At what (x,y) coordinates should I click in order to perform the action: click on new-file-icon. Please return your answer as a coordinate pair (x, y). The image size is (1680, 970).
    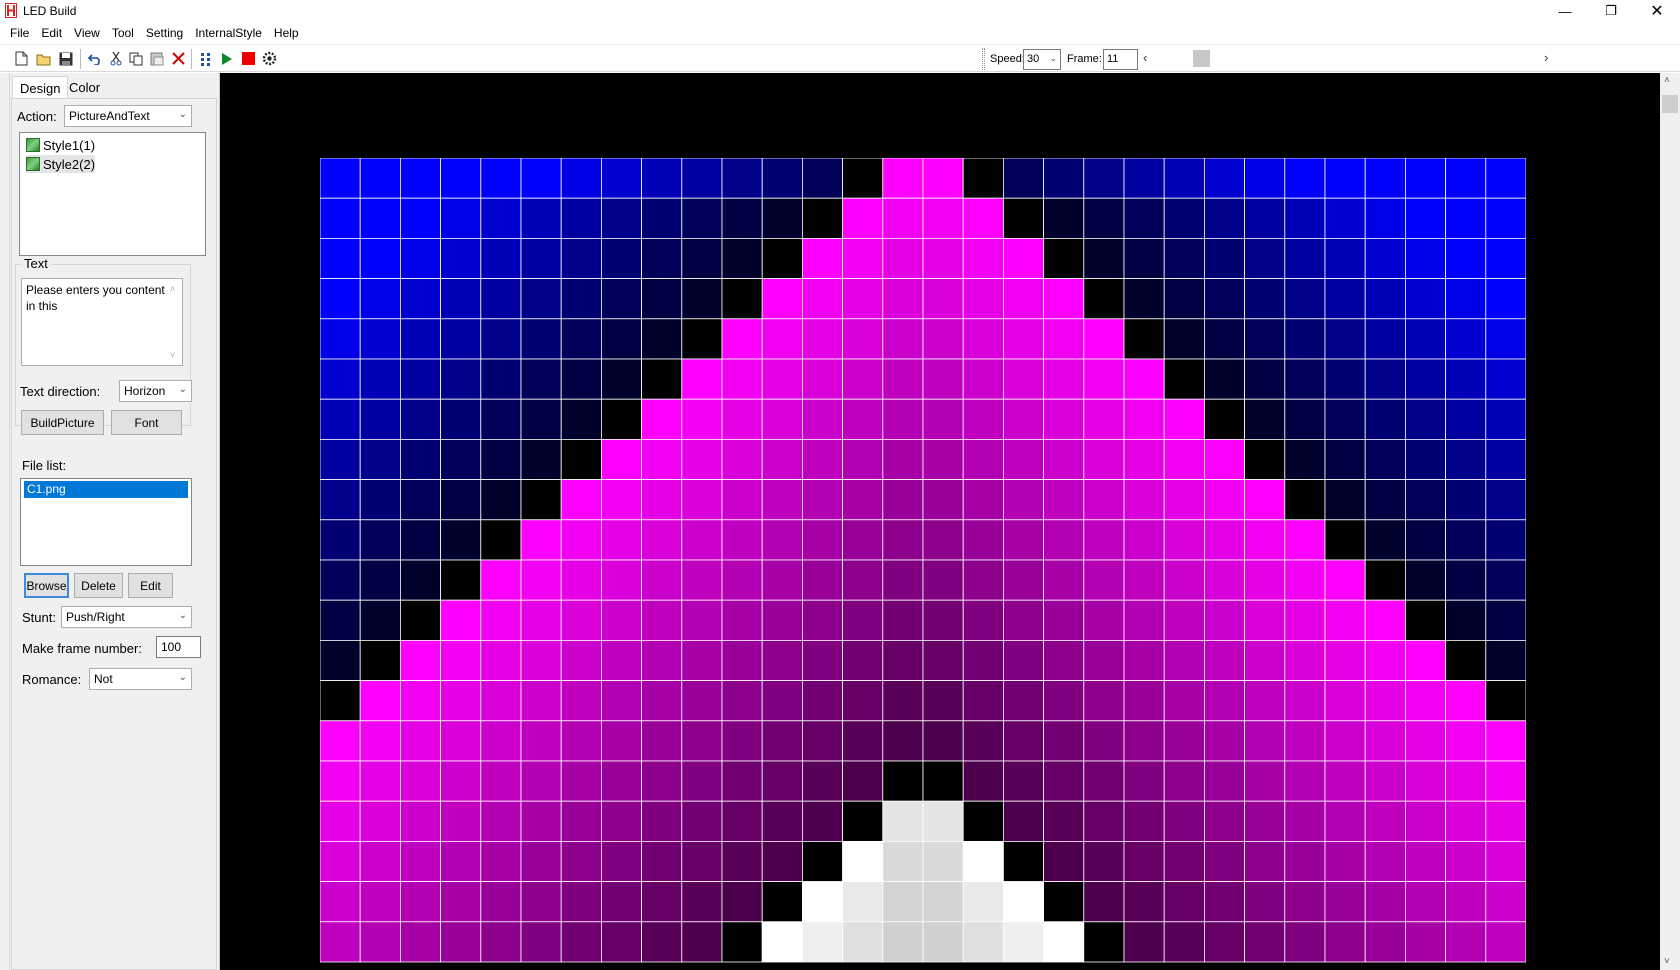
    Looking at the image, I should click on (21, 58).